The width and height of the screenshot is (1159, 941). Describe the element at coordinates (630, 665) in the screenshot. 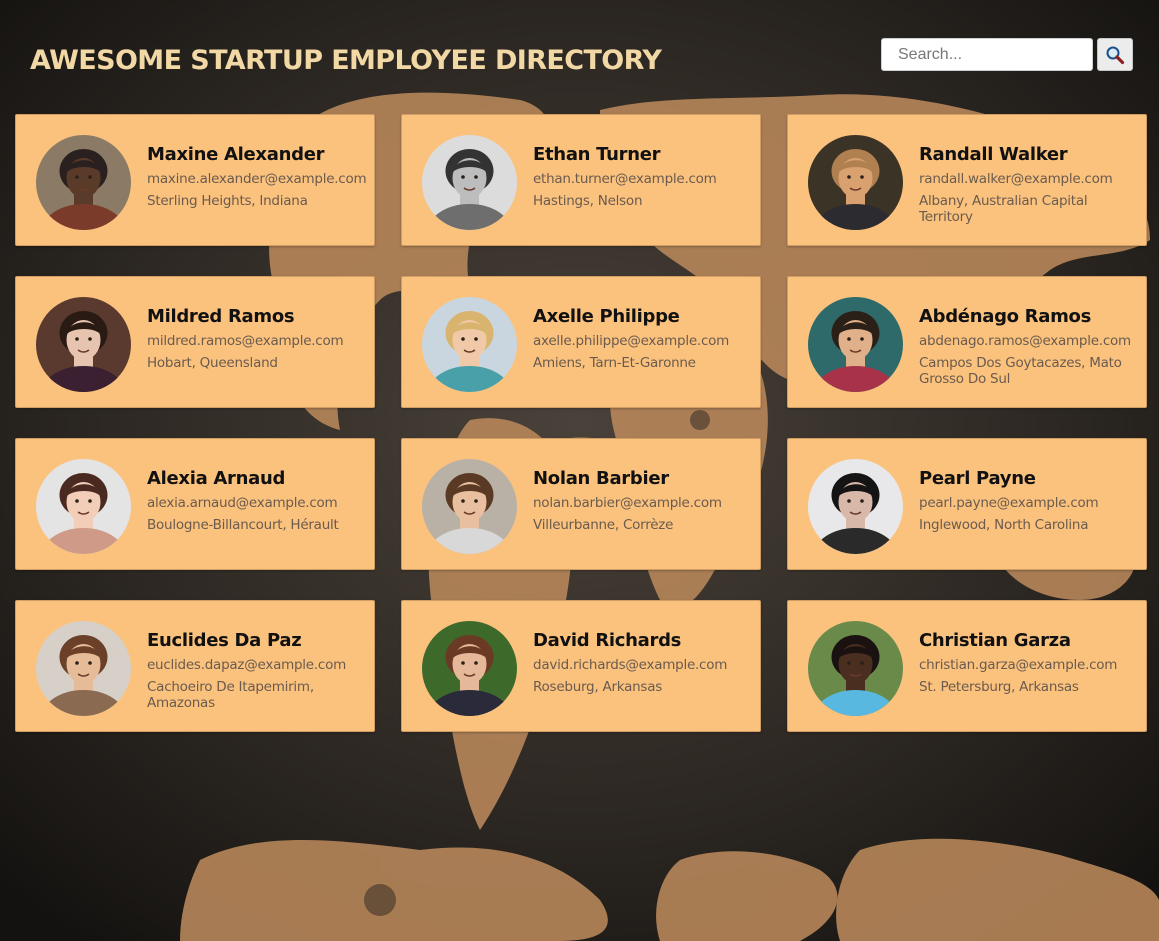

I see `employee-email: david.richards@example.com` at that location.